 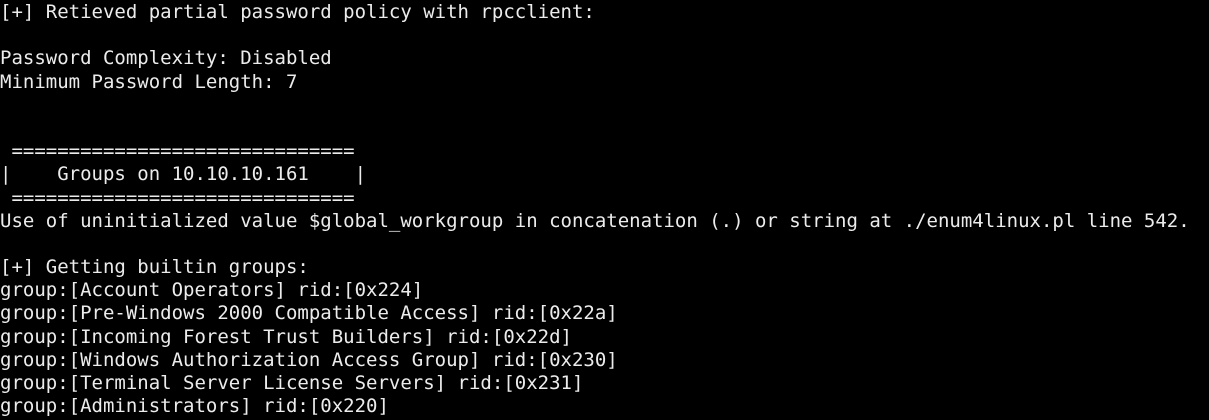 I want to click on terminal-line: Password Complexity: Disabled, so click(x=166, y=58).